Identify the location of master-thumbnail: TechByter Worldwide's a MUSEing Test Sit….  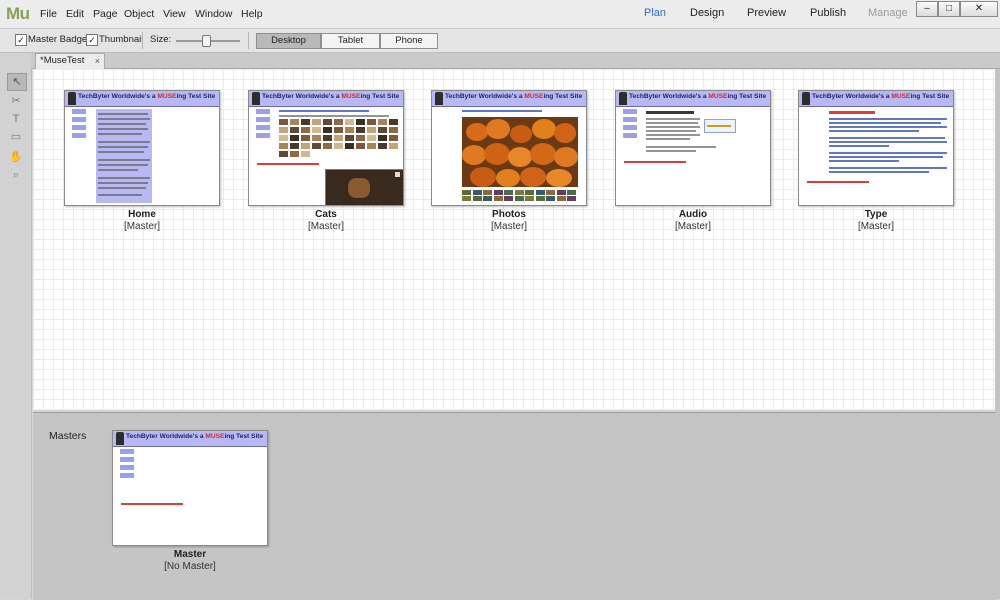
(190, 488).